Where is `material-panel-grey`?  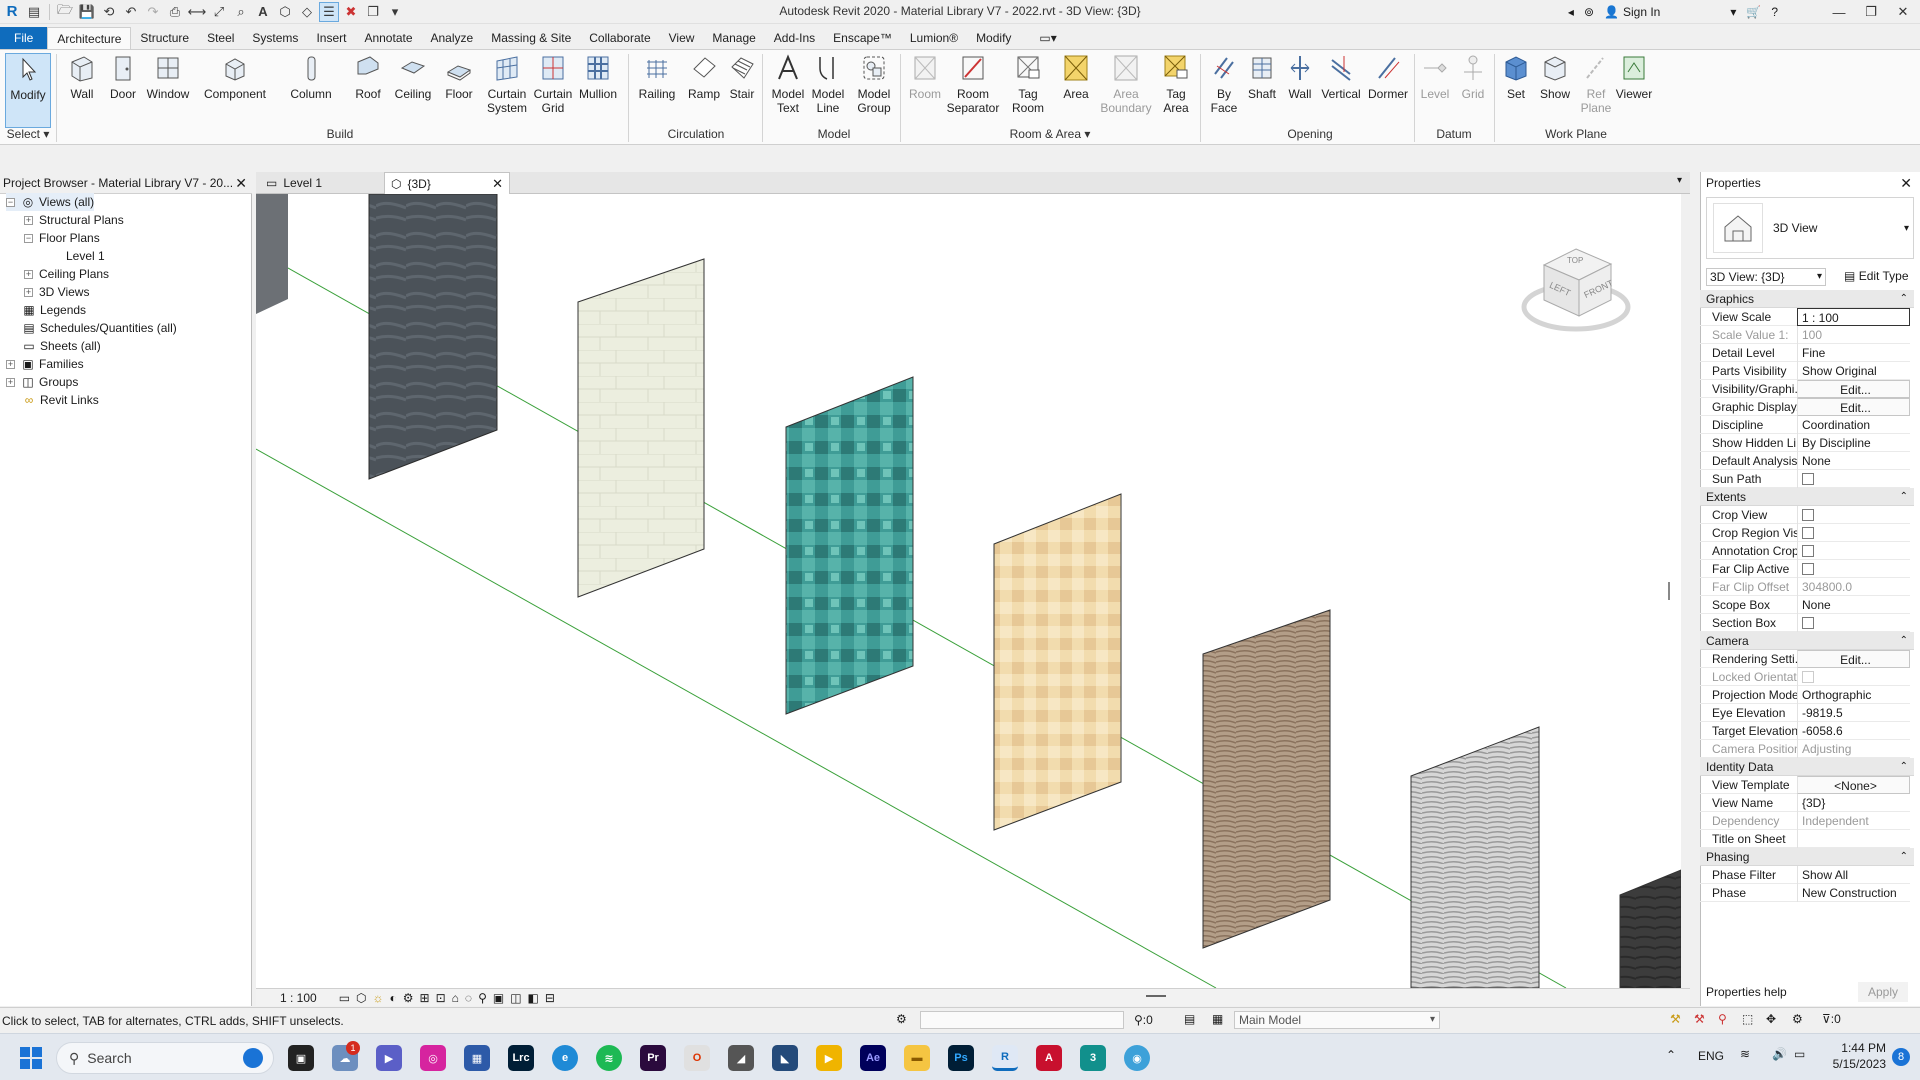
material-panel-grey is located at coordinates (272, 254).